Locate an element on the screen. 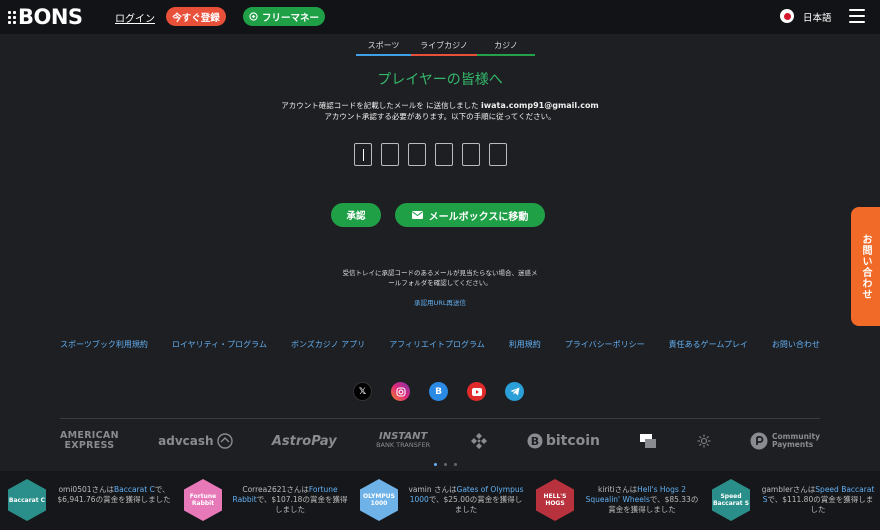 The width and height of the screenshot is (880, 530). email-address: iwata.comp91@gmail.com is located at coordinates (539, 105).